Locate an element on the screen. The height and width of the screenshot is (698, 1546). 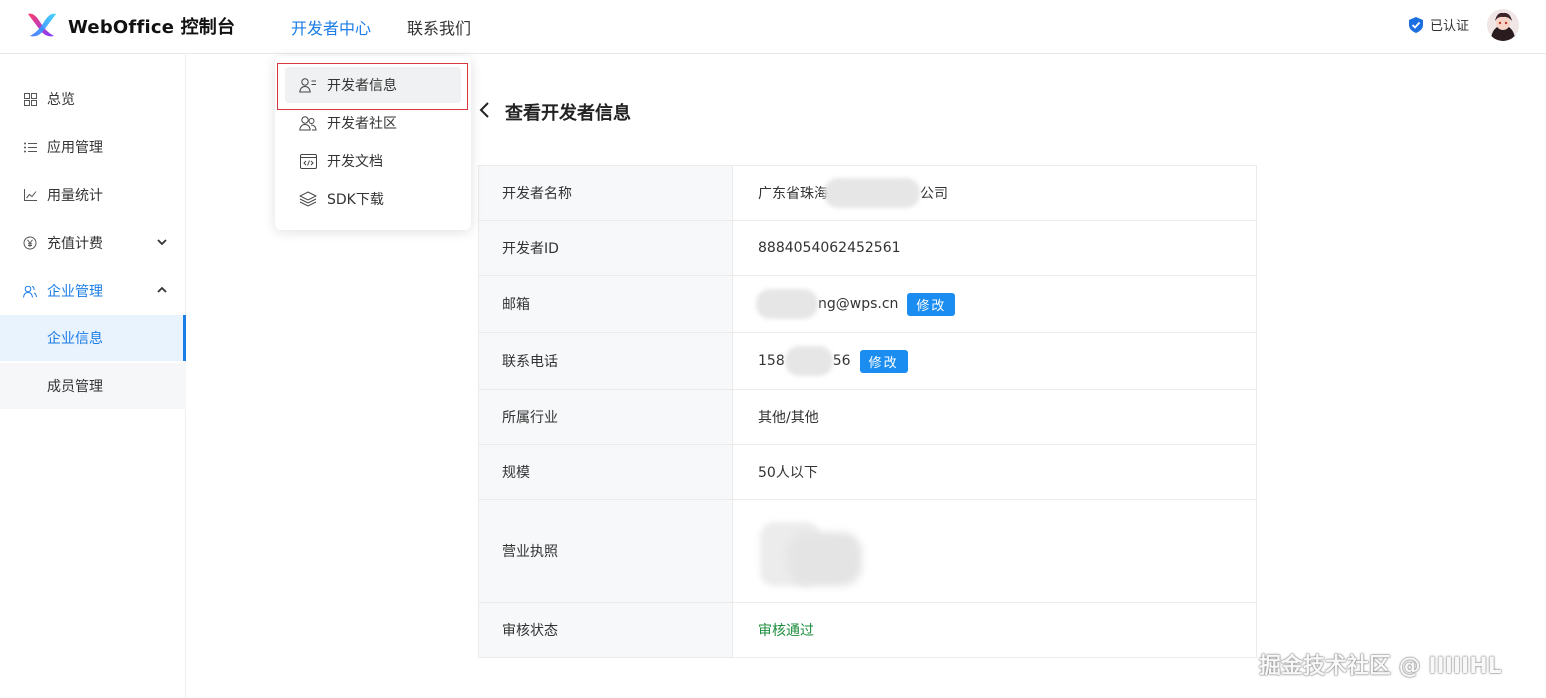
table-row: 开发者名称 广东省珠海 公司 is located at coordinates (867, 193).